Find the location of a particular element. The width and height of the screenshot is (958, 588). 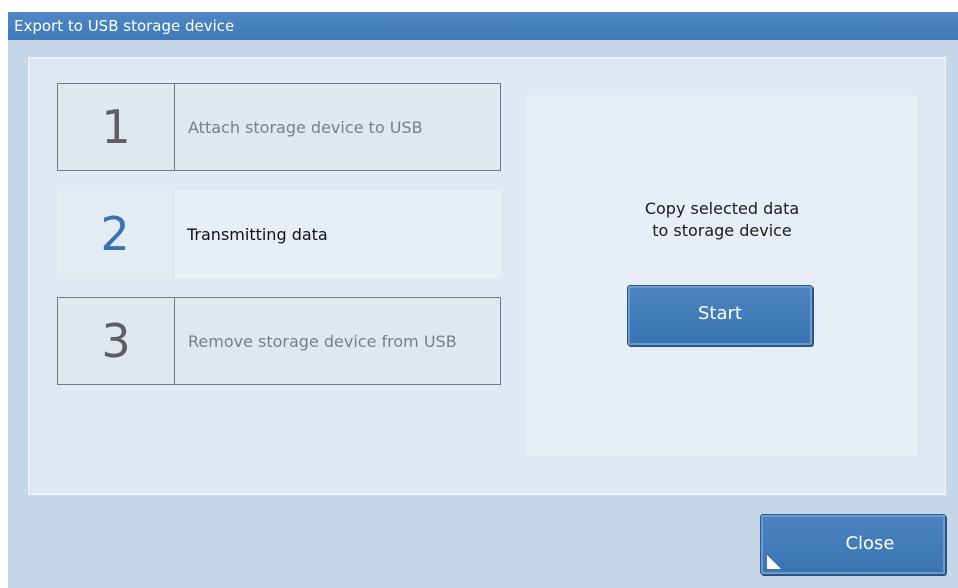

step-1: 1 Attach storage device to USB is located at coordinates (279, 127).